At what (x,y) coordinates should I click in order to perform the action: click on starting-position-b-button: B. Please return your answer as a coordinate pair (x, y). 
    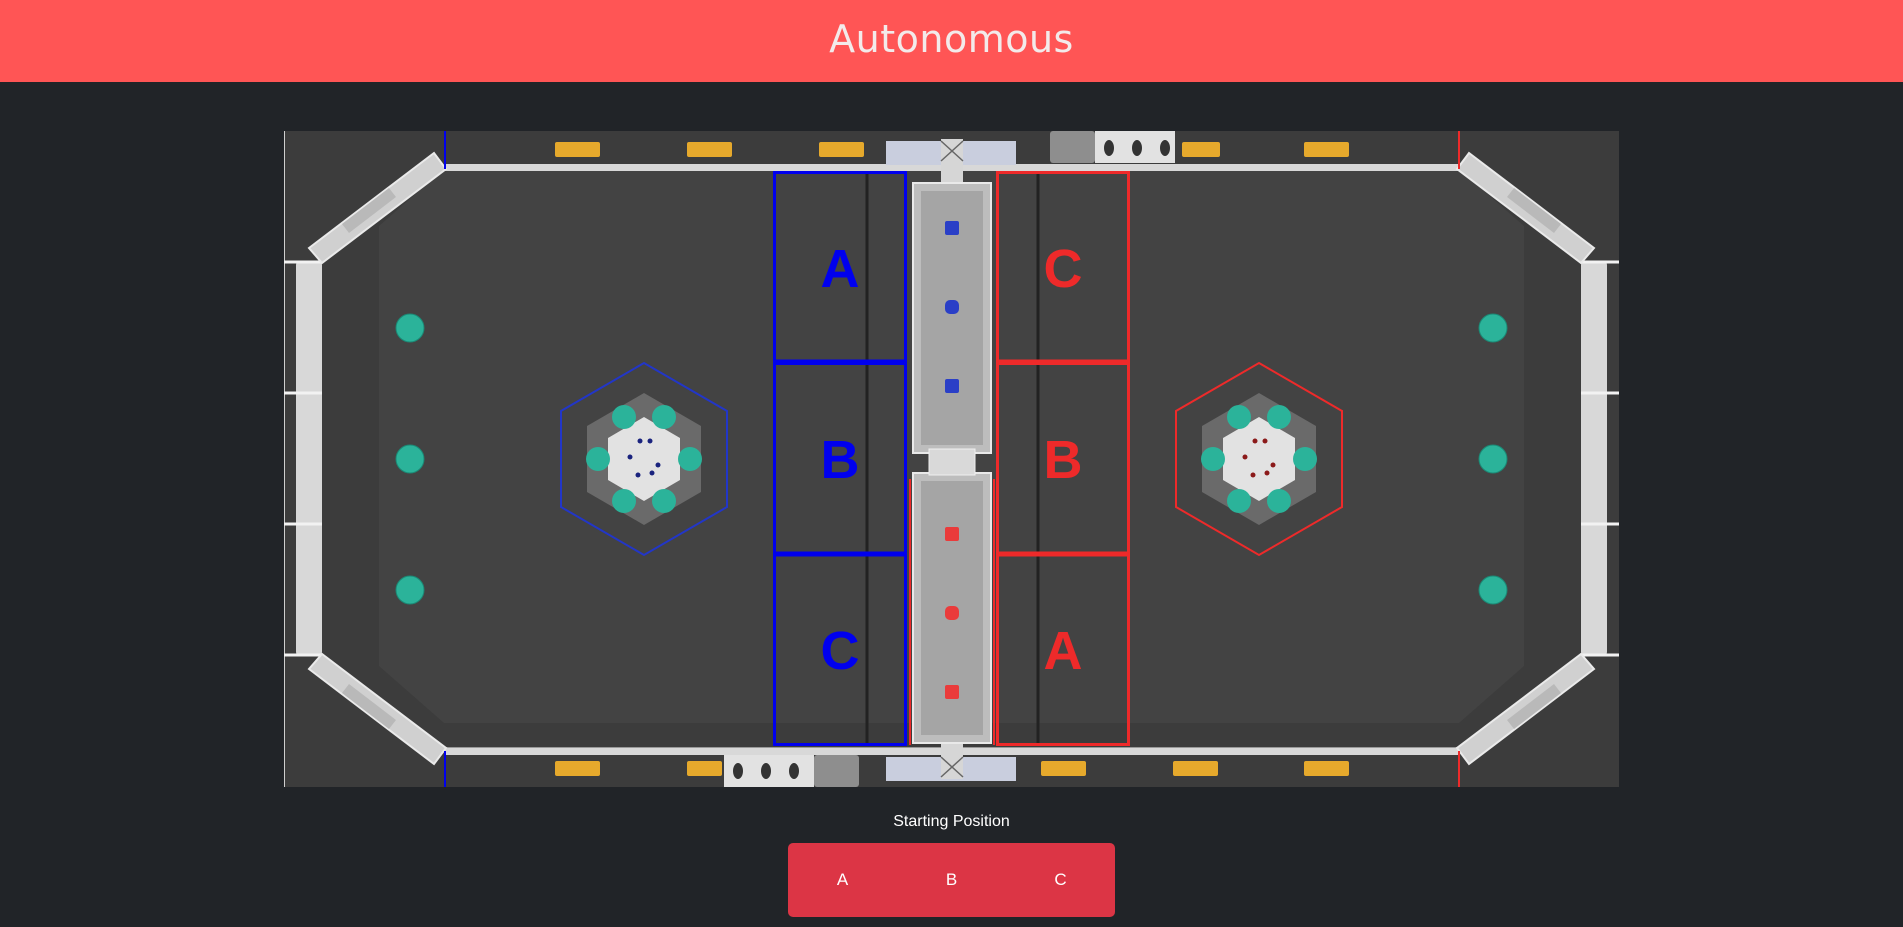
    Looking at the image, I should click on (951, 880).